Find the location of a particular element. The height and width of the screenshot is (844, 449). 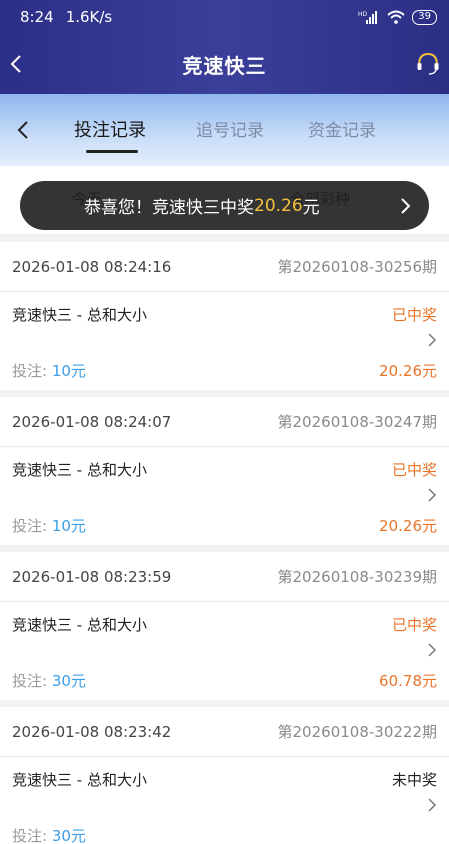

signal-icon: HD is located at coordinates (368, 17).